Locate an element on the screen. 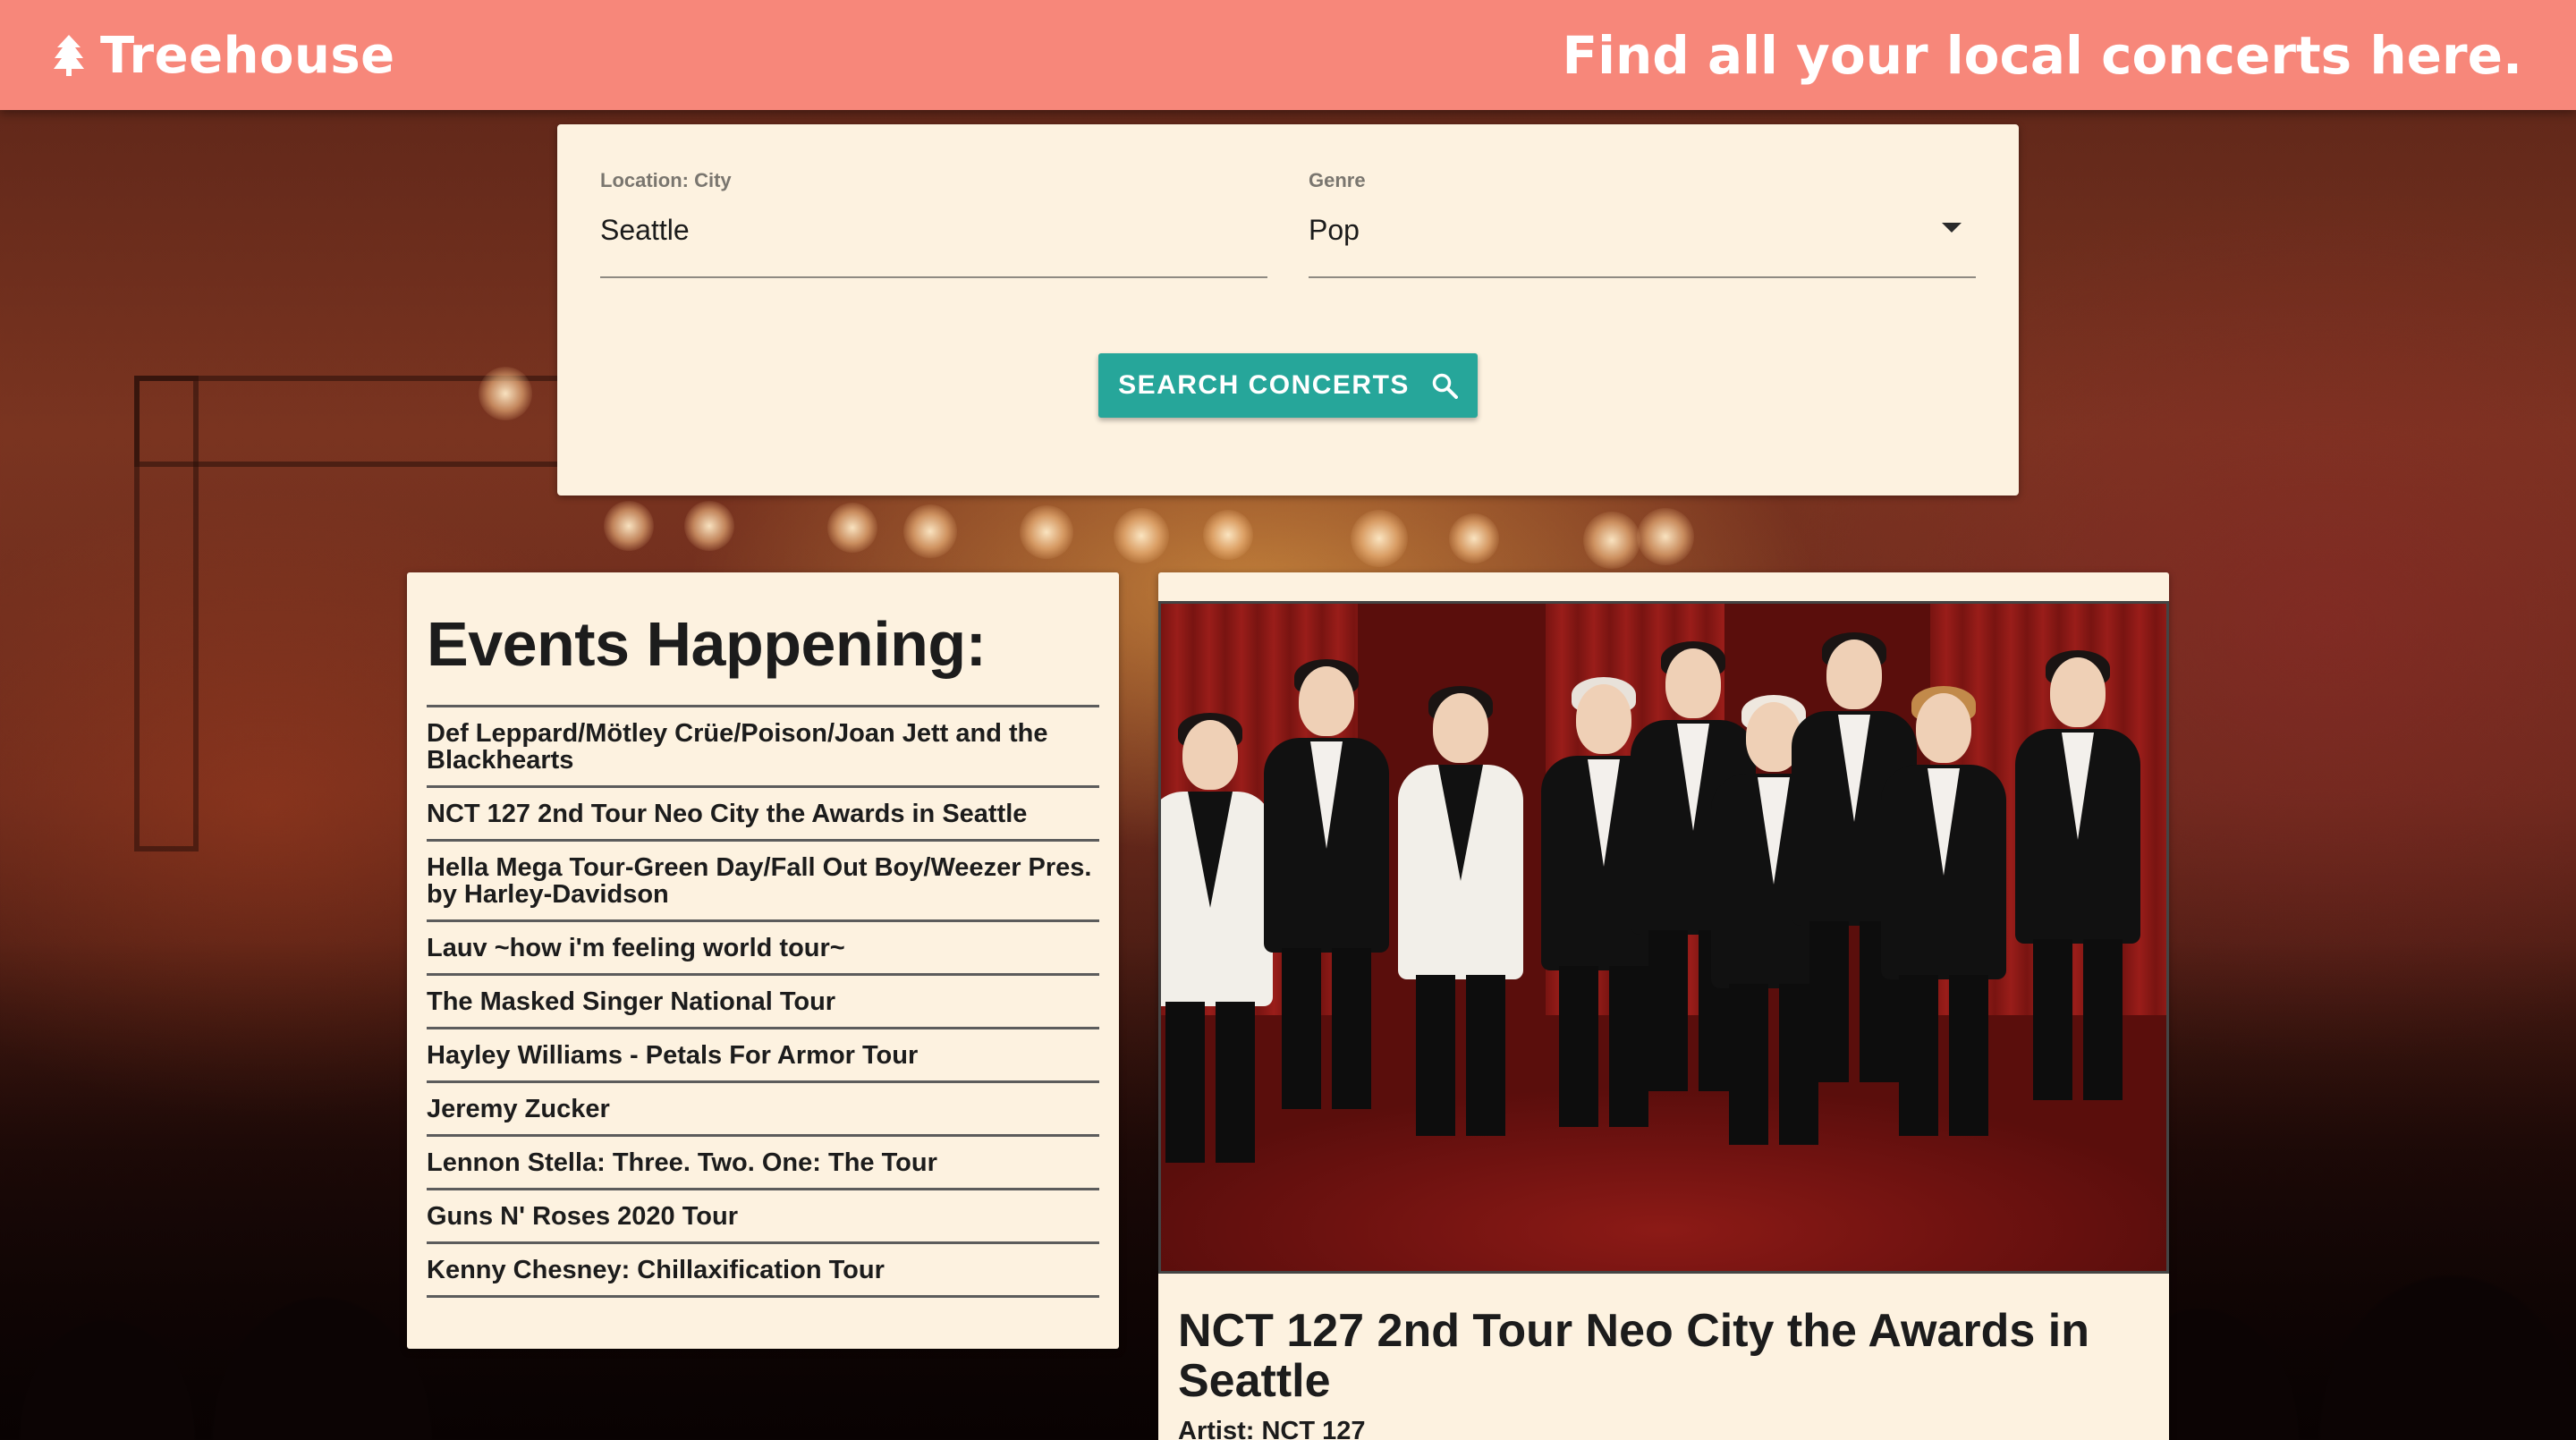 The image size is (2576, 1440). header-tagline: Find all your local concerts here. is located at coordinates (2042, 55).